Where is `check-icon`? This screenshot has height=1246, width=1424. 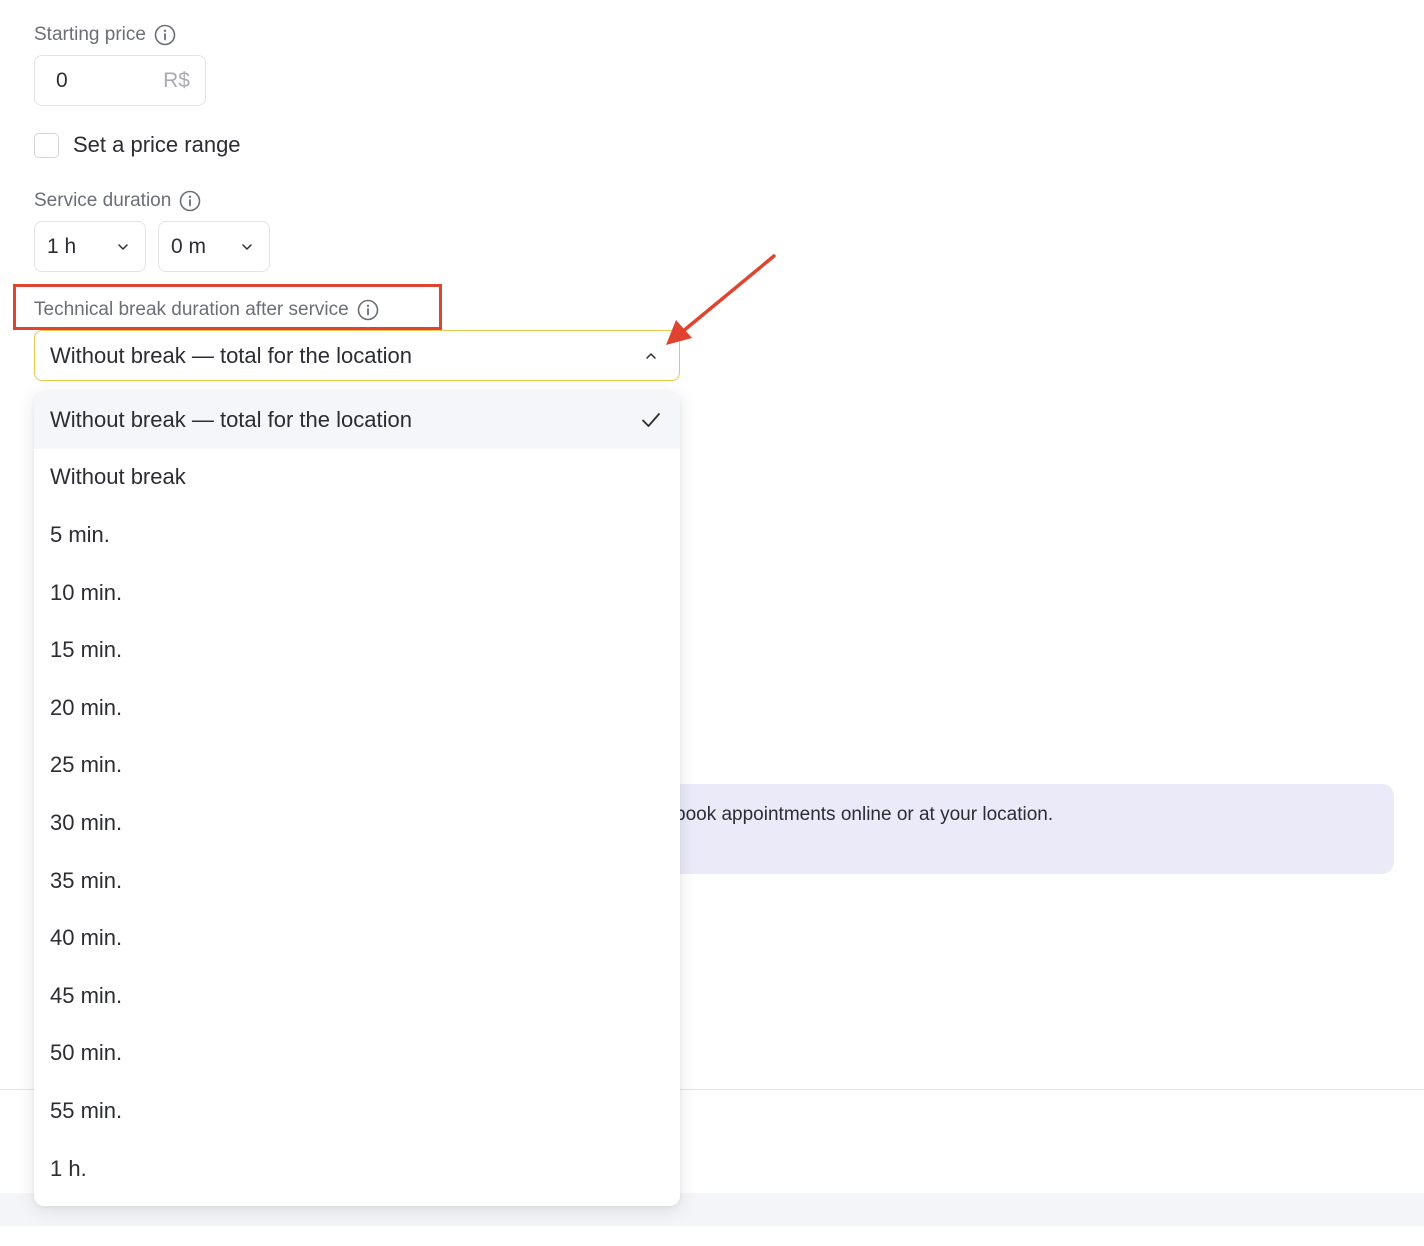 check-icon is located at coordinates (651, 420).